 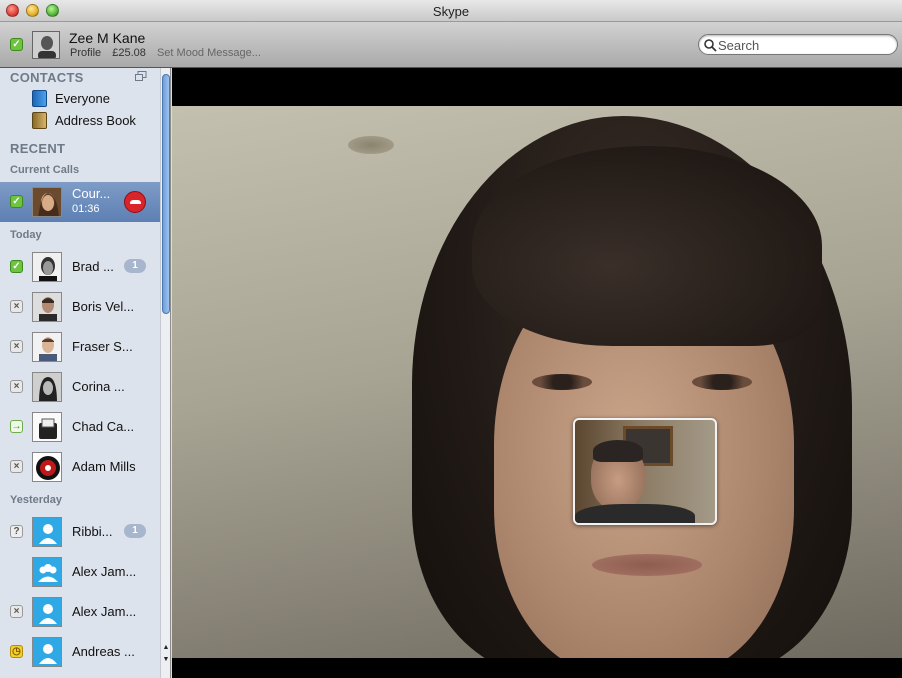 I want to click on video-mouth, so click(x=647, y=565).